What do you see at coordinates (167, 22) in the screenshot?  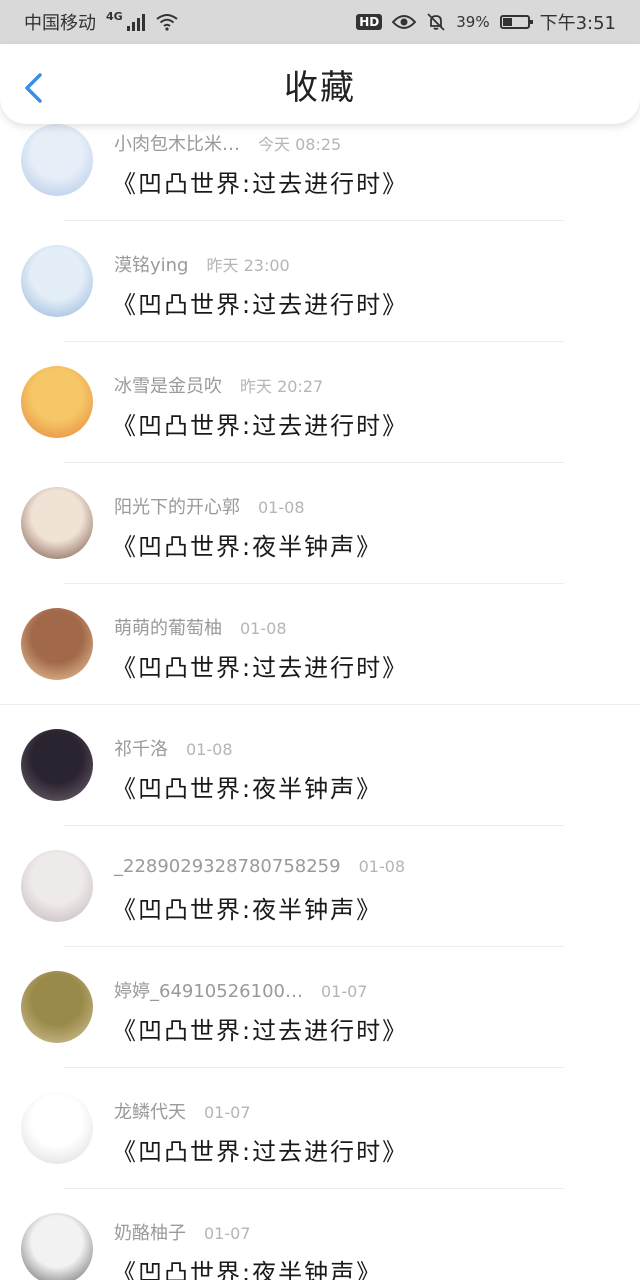 I see `wifi-icon` at bounding box center [167, 22].